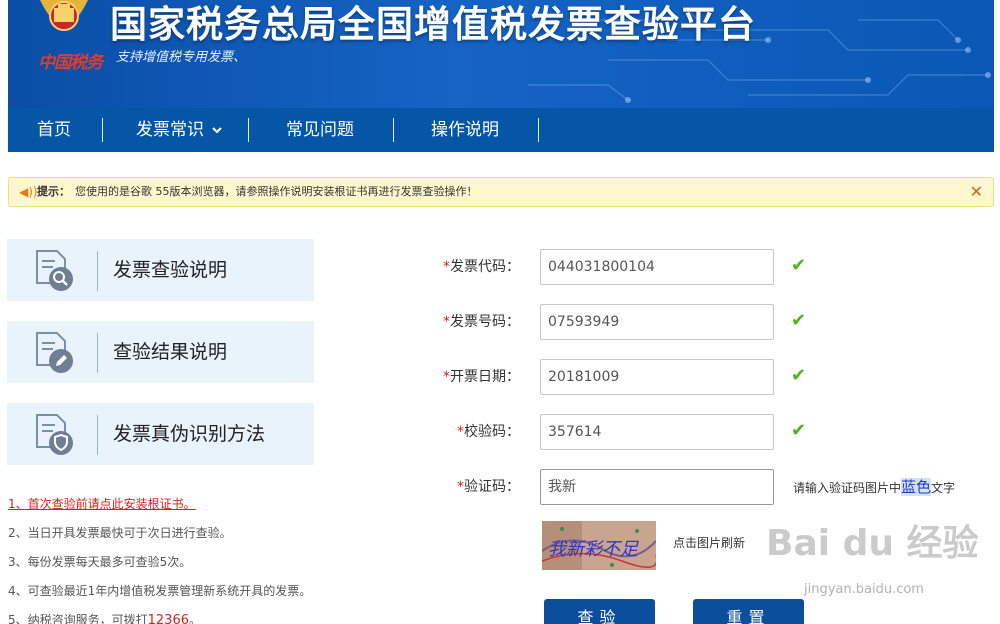  What do you see at coordinates (943, 488) in the screenshot?
I see `hint-text: 文字` at bounding box center [943, 488].